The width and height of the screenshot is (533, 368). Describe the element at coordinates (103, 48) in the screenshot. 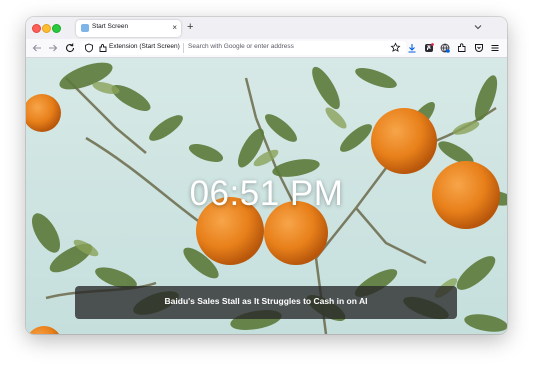

I see `extension-icon` at that location.